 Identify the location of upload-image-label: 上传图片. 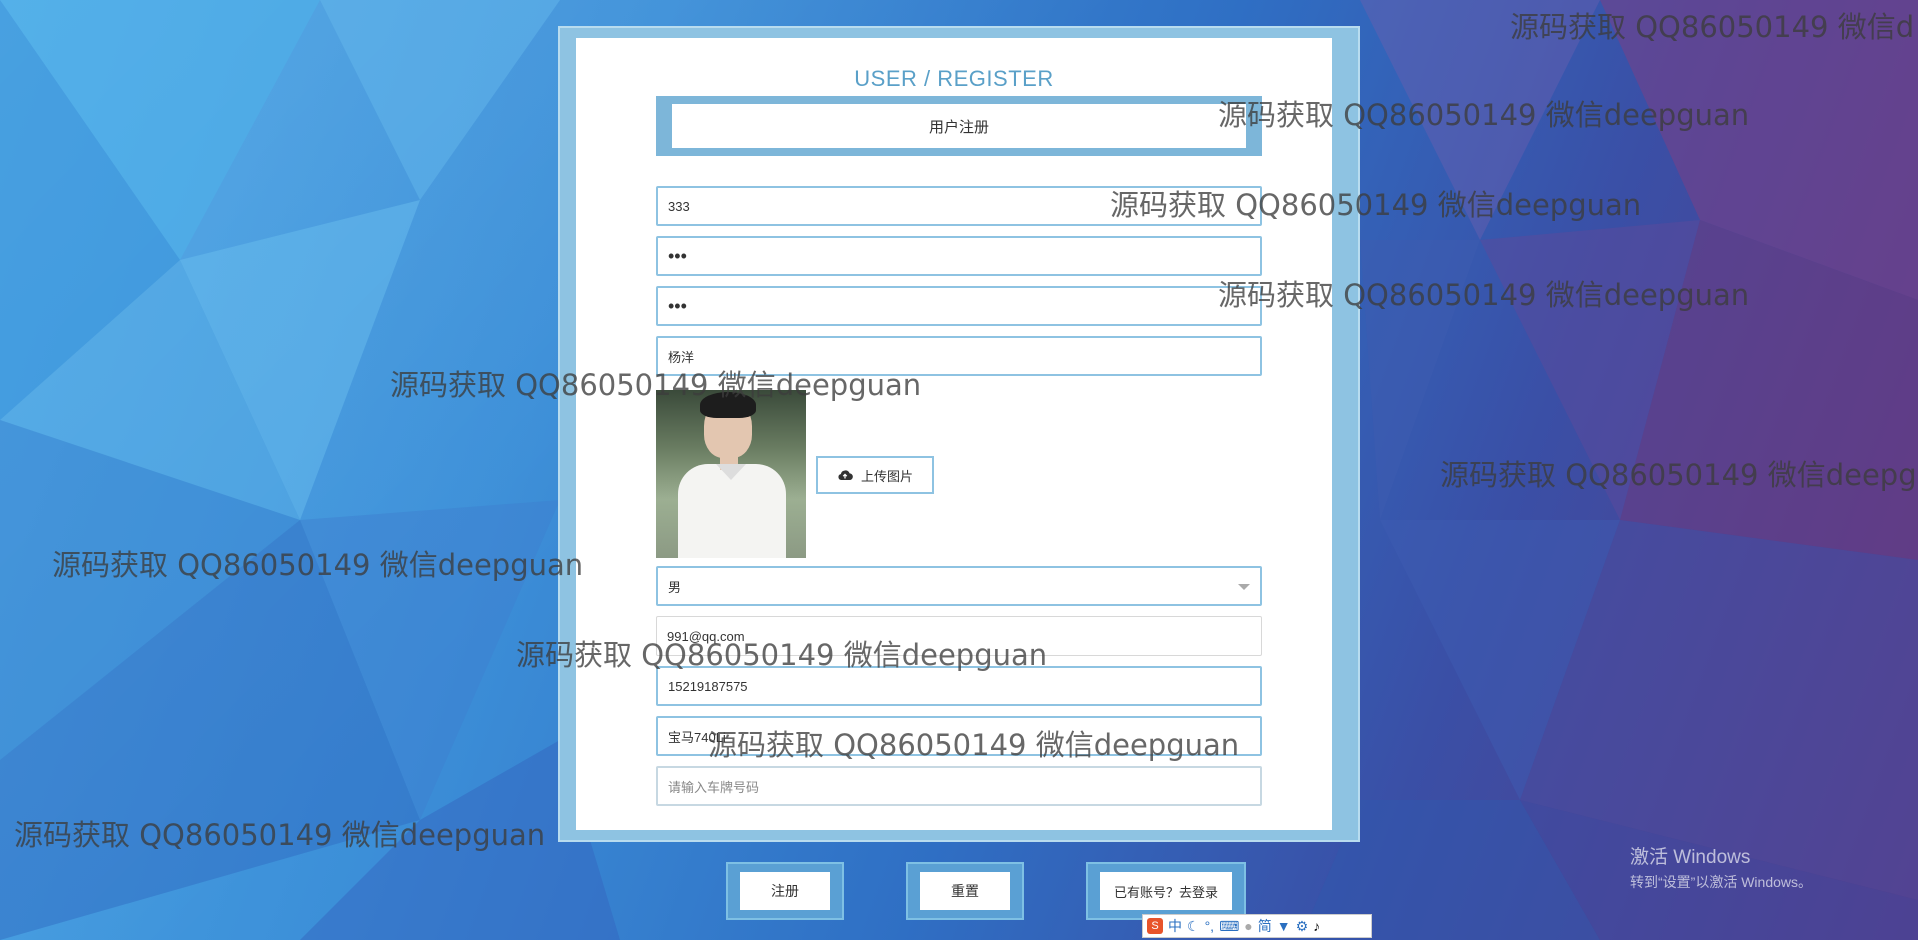
(886, 476).